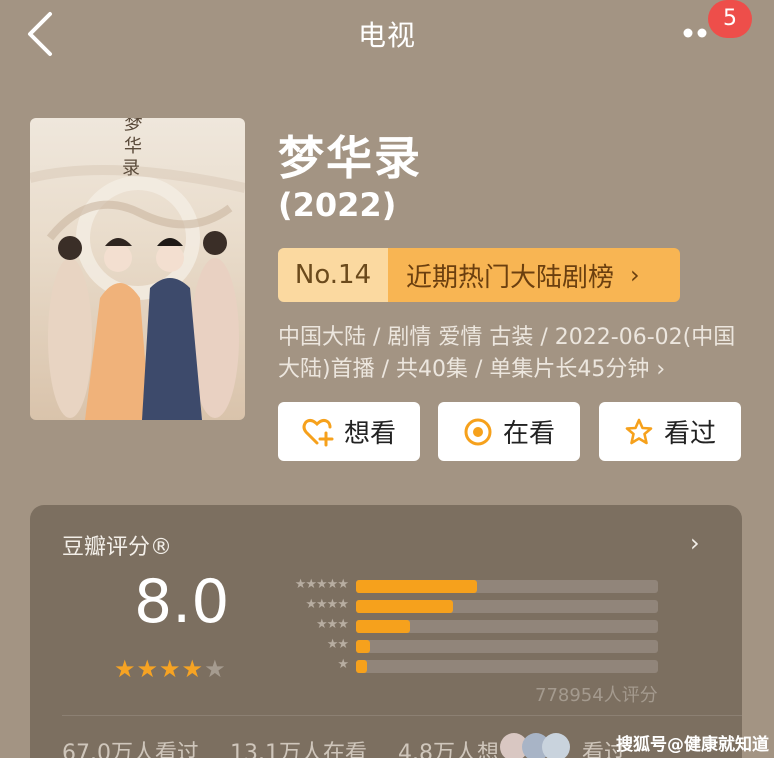 This screenshot has height=758, width=774. What do you see at coordinates (318, 432) in the screenshot?
I see `heart-plus-icon` at bounding box center [318, 432].